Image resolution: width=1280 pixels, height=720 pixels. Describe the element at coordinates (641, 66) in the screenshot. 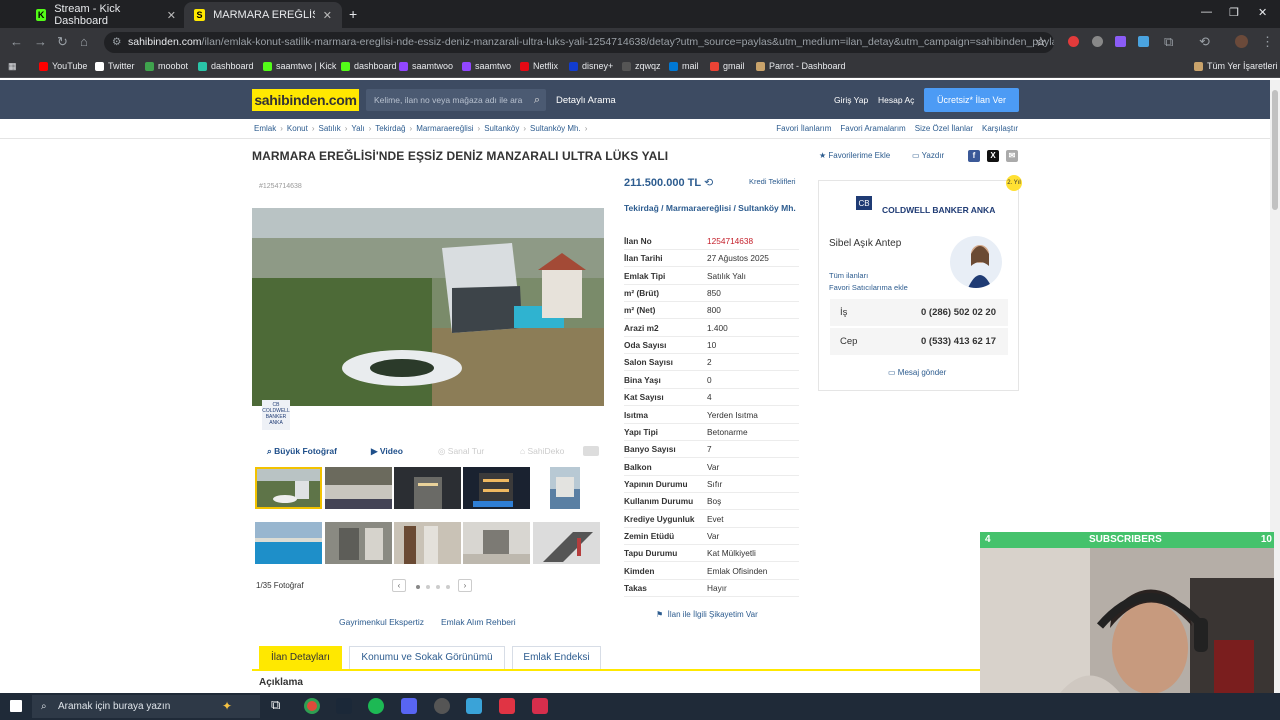

I see `bookmark-zqwqz: zqwqz` at that location.